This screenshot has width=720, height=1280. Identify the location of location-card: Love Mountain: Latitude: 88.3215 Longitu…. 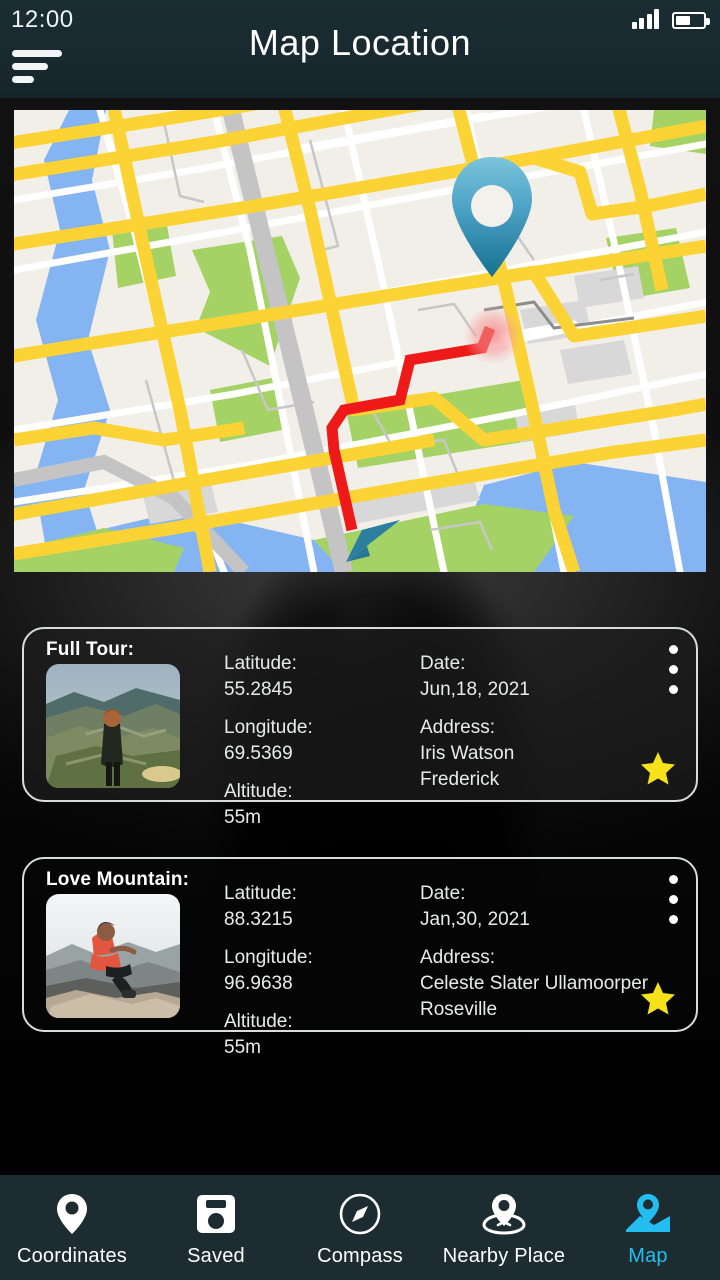
(360, 957).